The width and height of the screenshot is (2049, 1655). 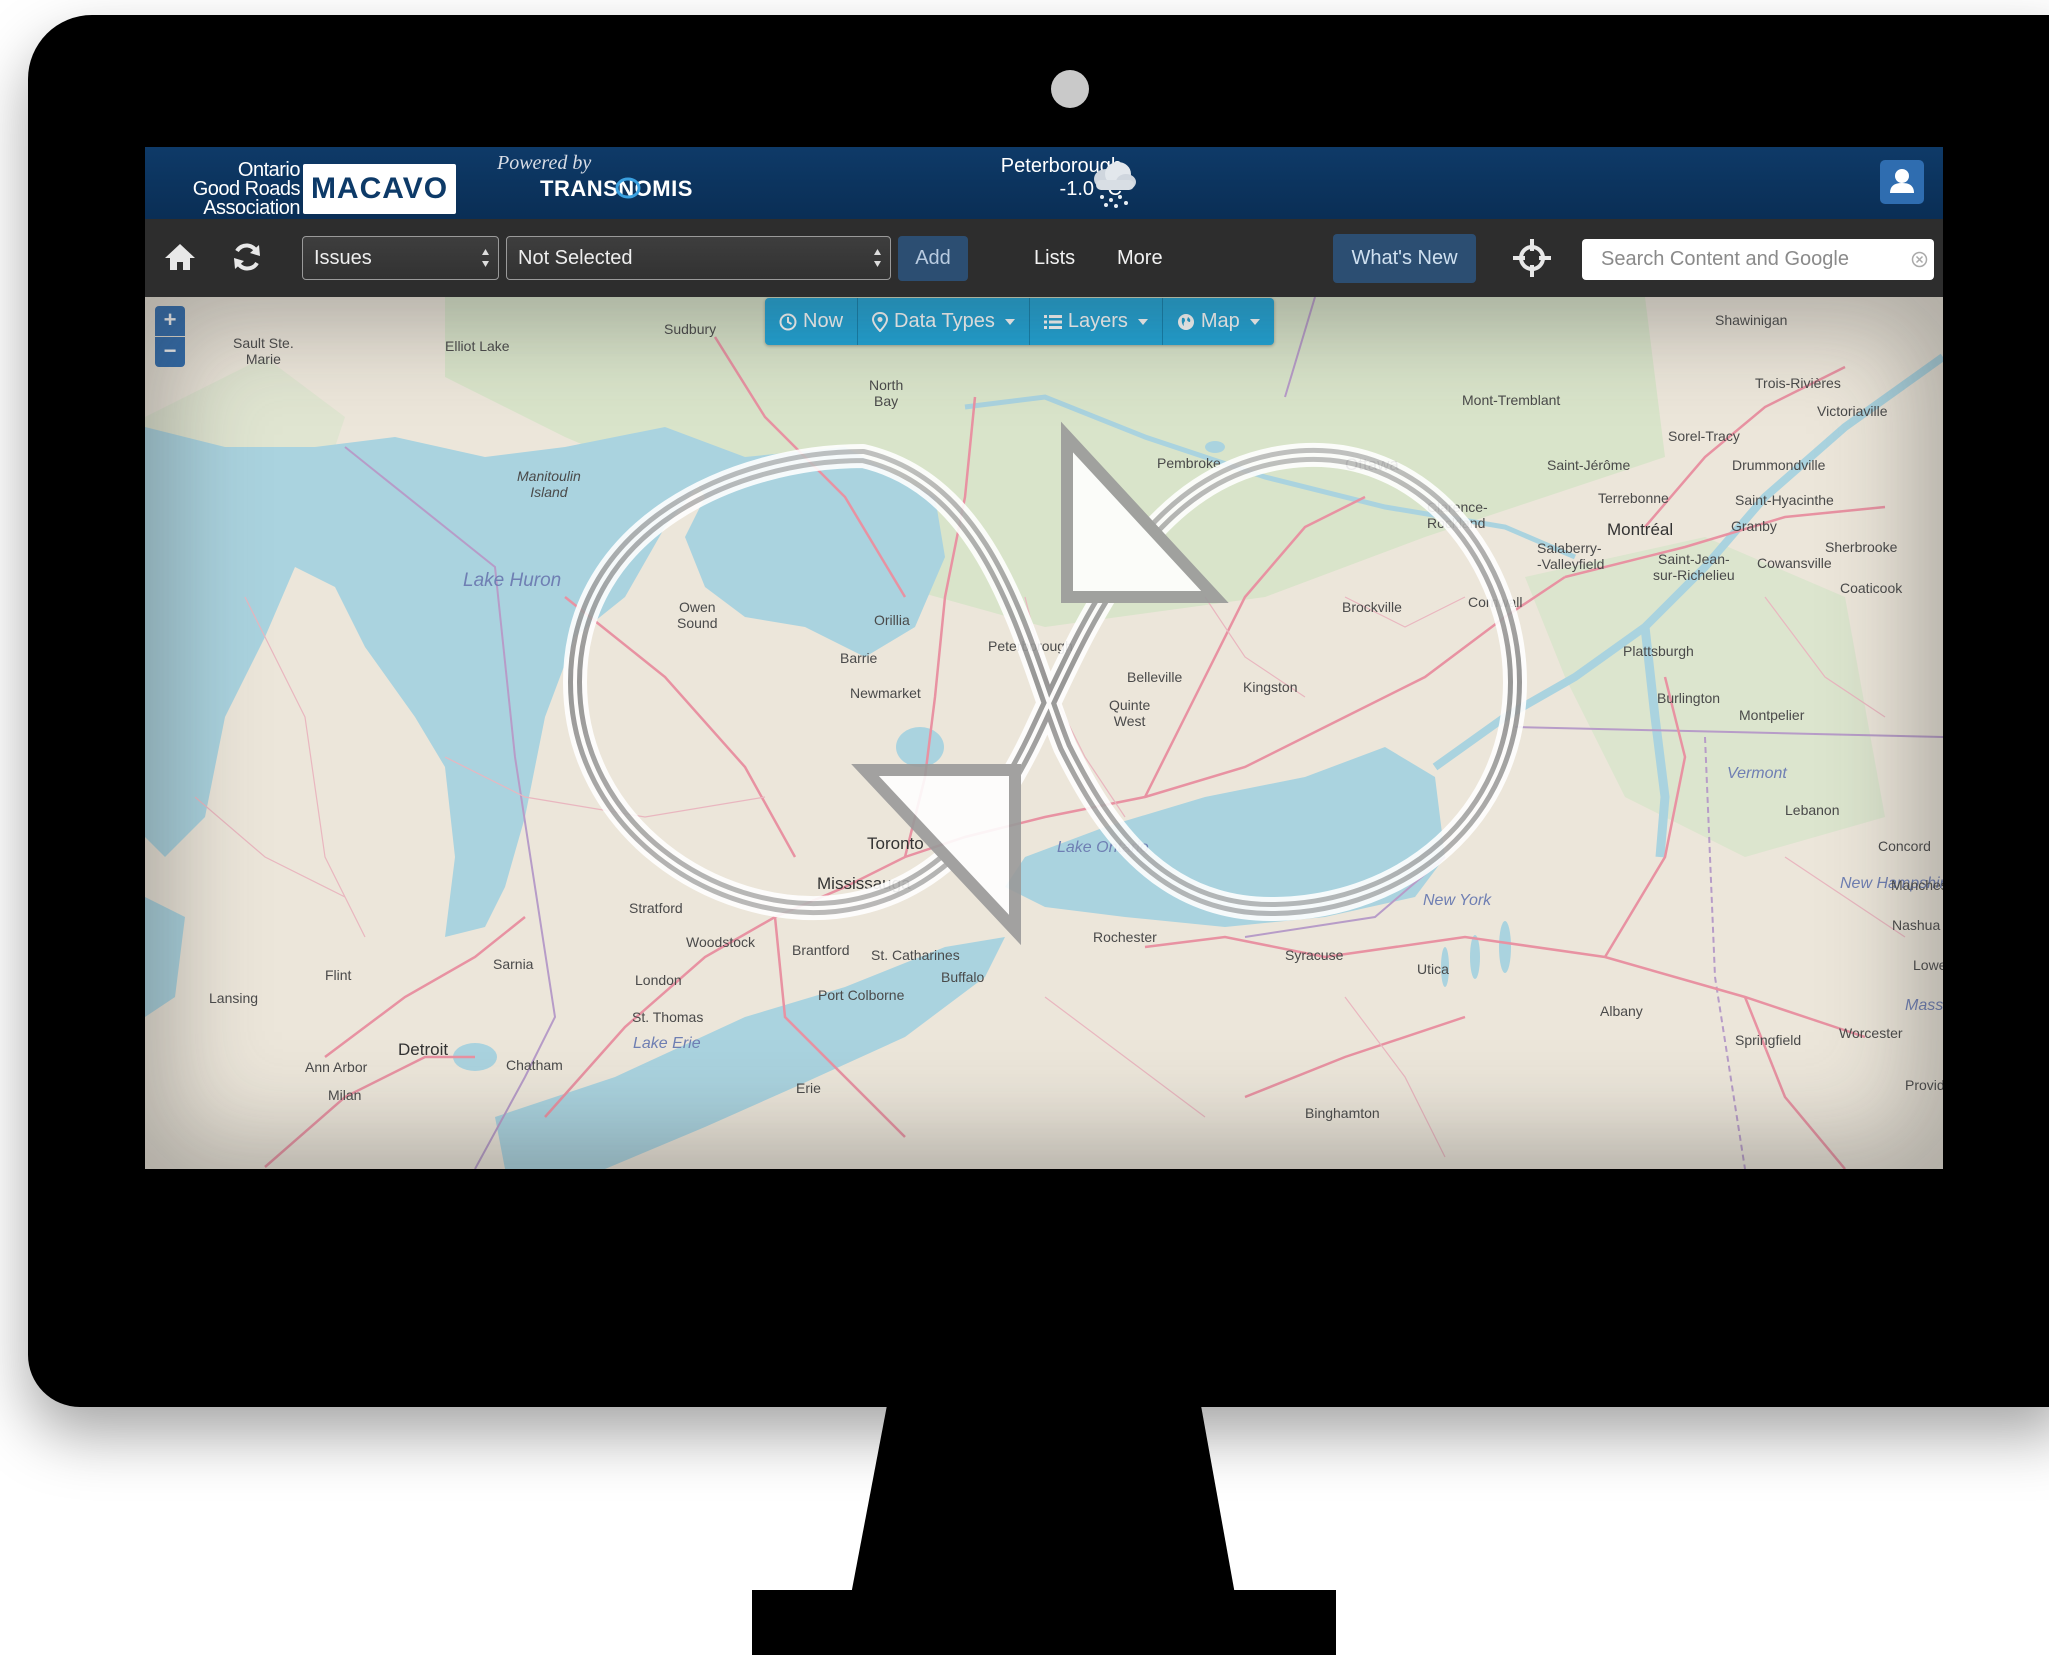 I want to click on org-logo-line: Association, so click(x=251, y=208).